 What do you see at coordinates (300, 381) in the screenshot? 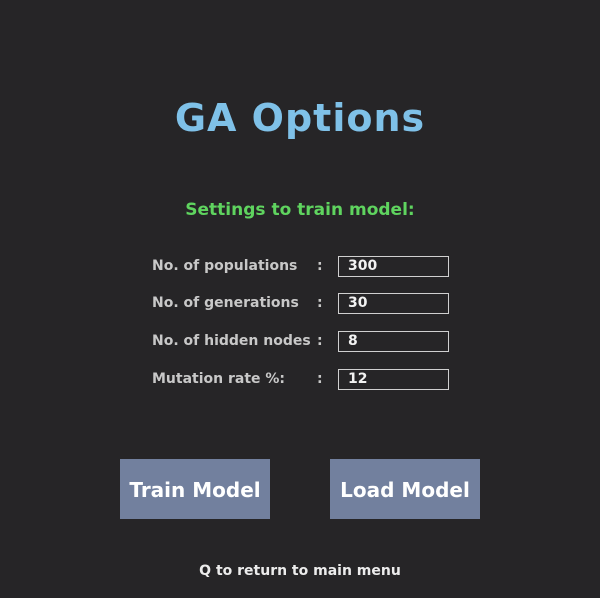
I see `setting-row-mutation-rate: Mutation rate %: : 12` at bounding box center [300, 381].